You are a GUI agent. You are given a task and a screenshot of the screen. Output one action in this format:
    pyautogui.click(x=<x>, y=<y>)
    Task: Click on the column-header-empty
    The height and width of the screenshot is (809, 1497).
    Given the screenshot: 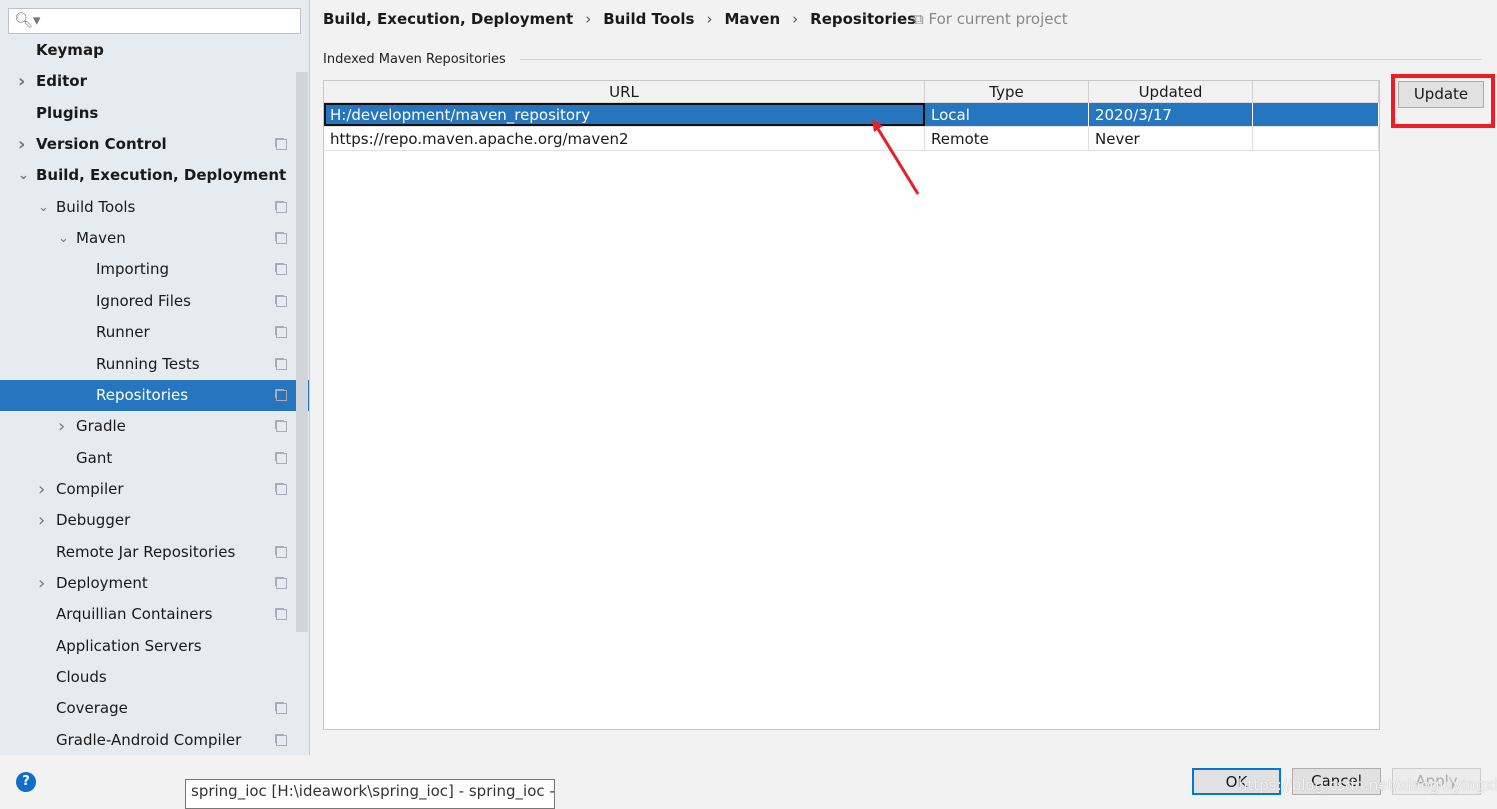 What is the action you would take?
    pyautogui.click(x=1316, y=91)
    